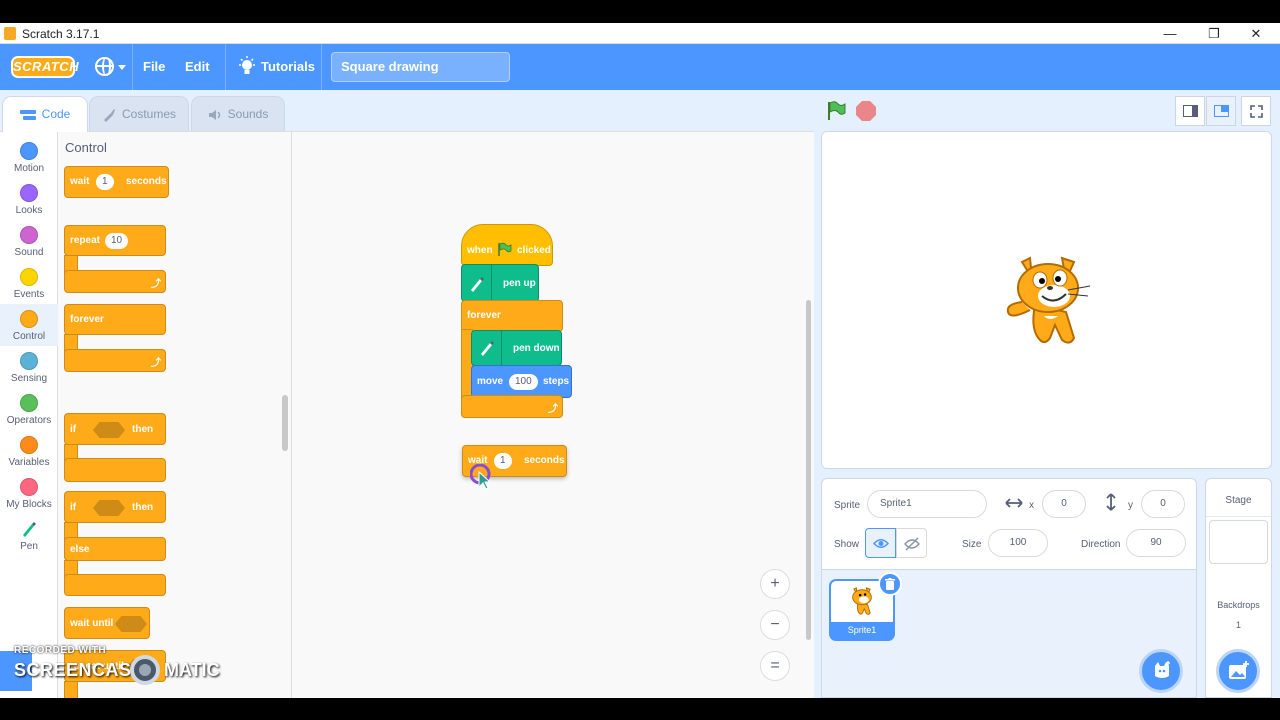 Image resolution: width=1280 pixels, height=720 pixels. I want to click on block-text: repeat, so click(85, 240).